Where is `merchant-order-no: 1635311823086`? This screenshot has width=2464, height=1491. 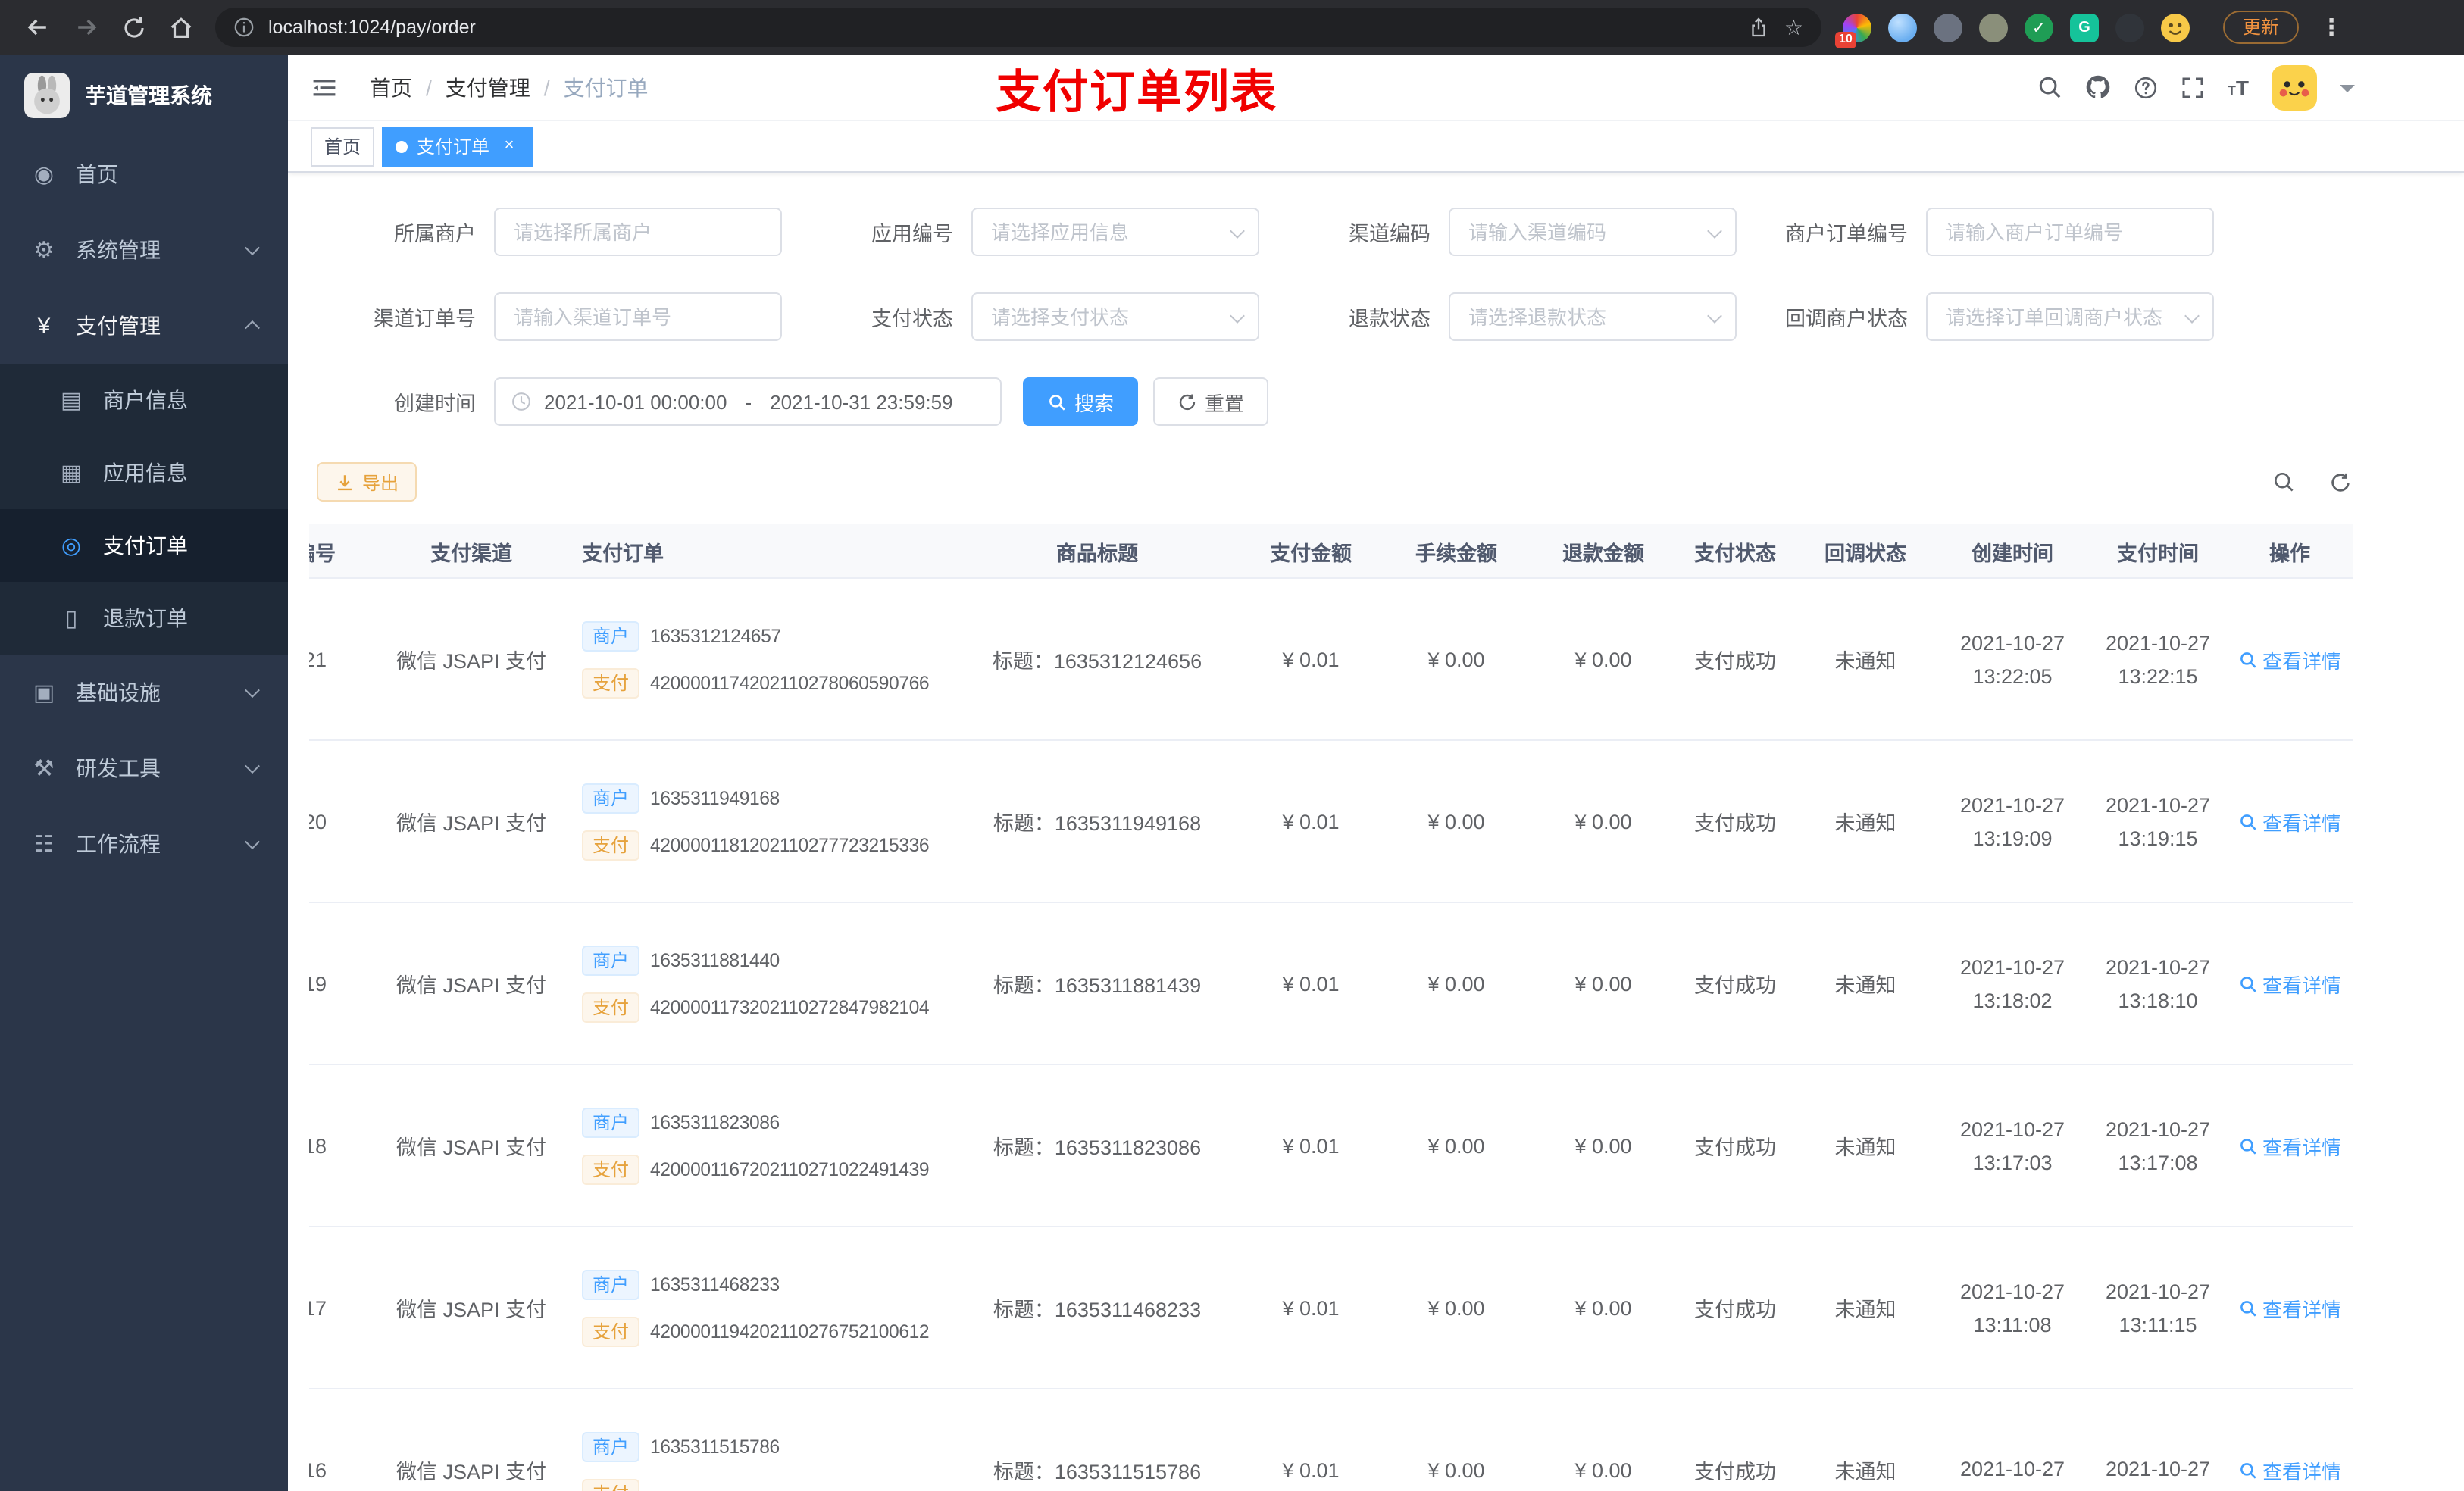
merchant-order-no: 1635311823086 is located at coordinates (715, 1122).